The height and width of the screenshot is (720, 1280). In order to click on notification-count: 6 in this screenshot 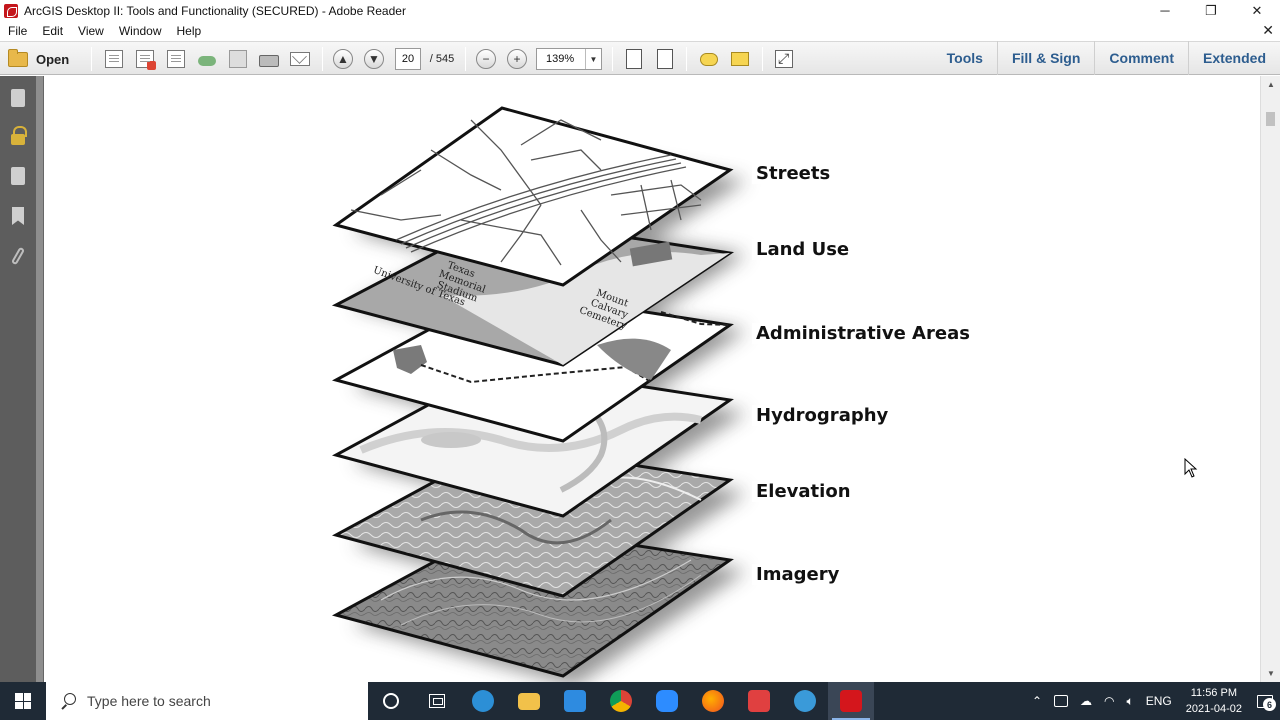, I will do `click(1269, 704)`.